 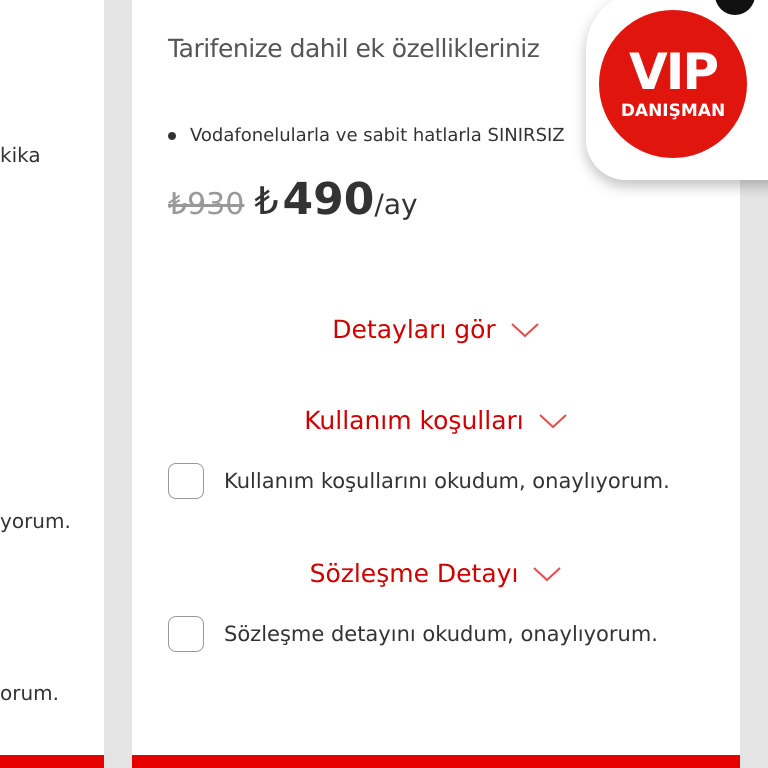 I want to click on price-amount: 490, so click(x=328, y=199).